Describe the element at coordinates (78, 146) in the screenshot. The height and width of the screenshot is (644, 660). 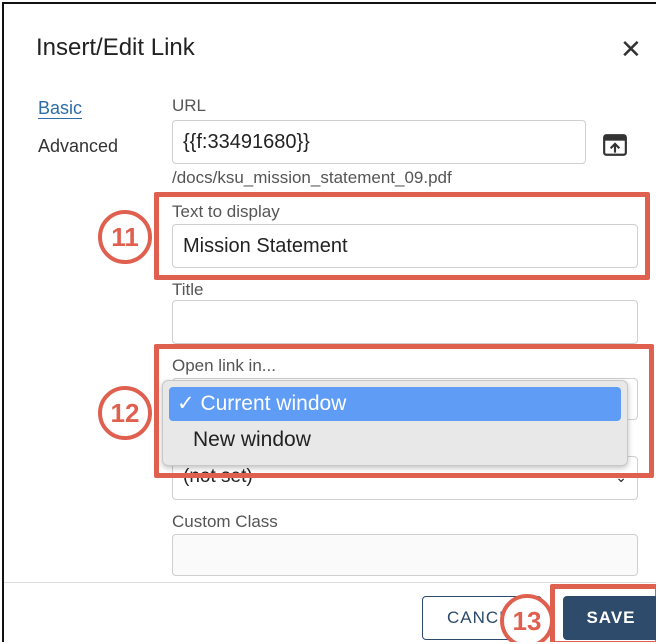
I see `tab-advanced: Advanced` at that location.